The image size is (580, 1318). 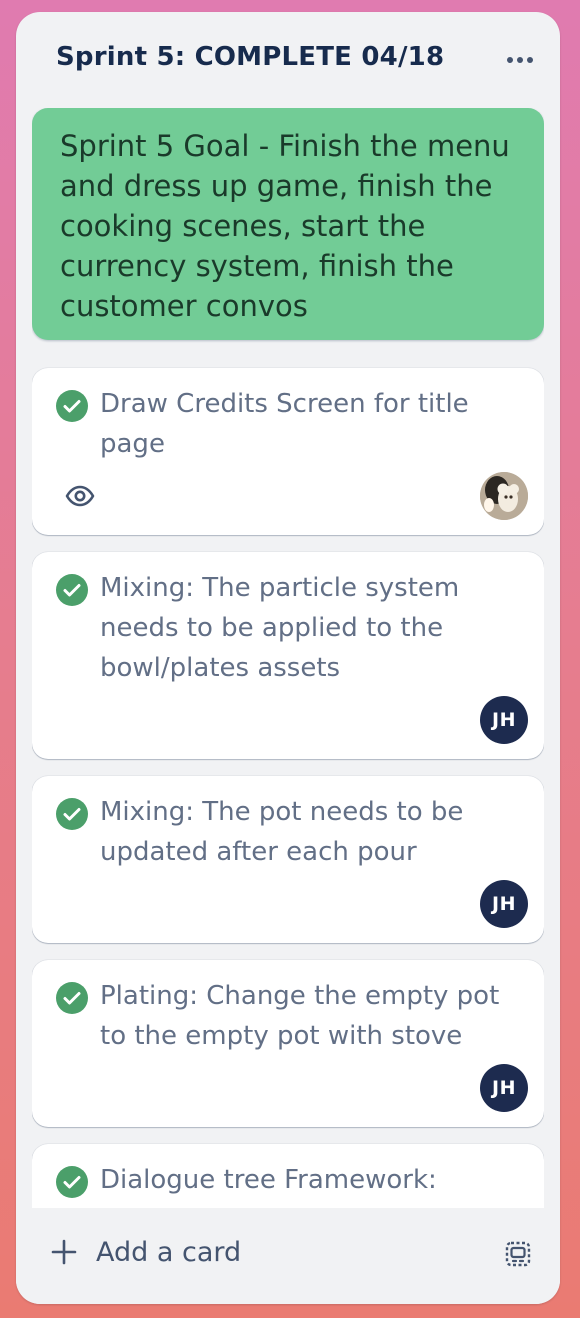 I want to click on list-actions-menu-button, so click(x=520, y=60).